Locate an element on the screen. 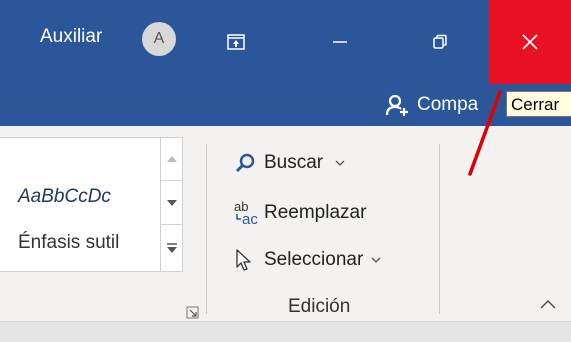  find-button: Buscar is located at coordinates (289, 163).